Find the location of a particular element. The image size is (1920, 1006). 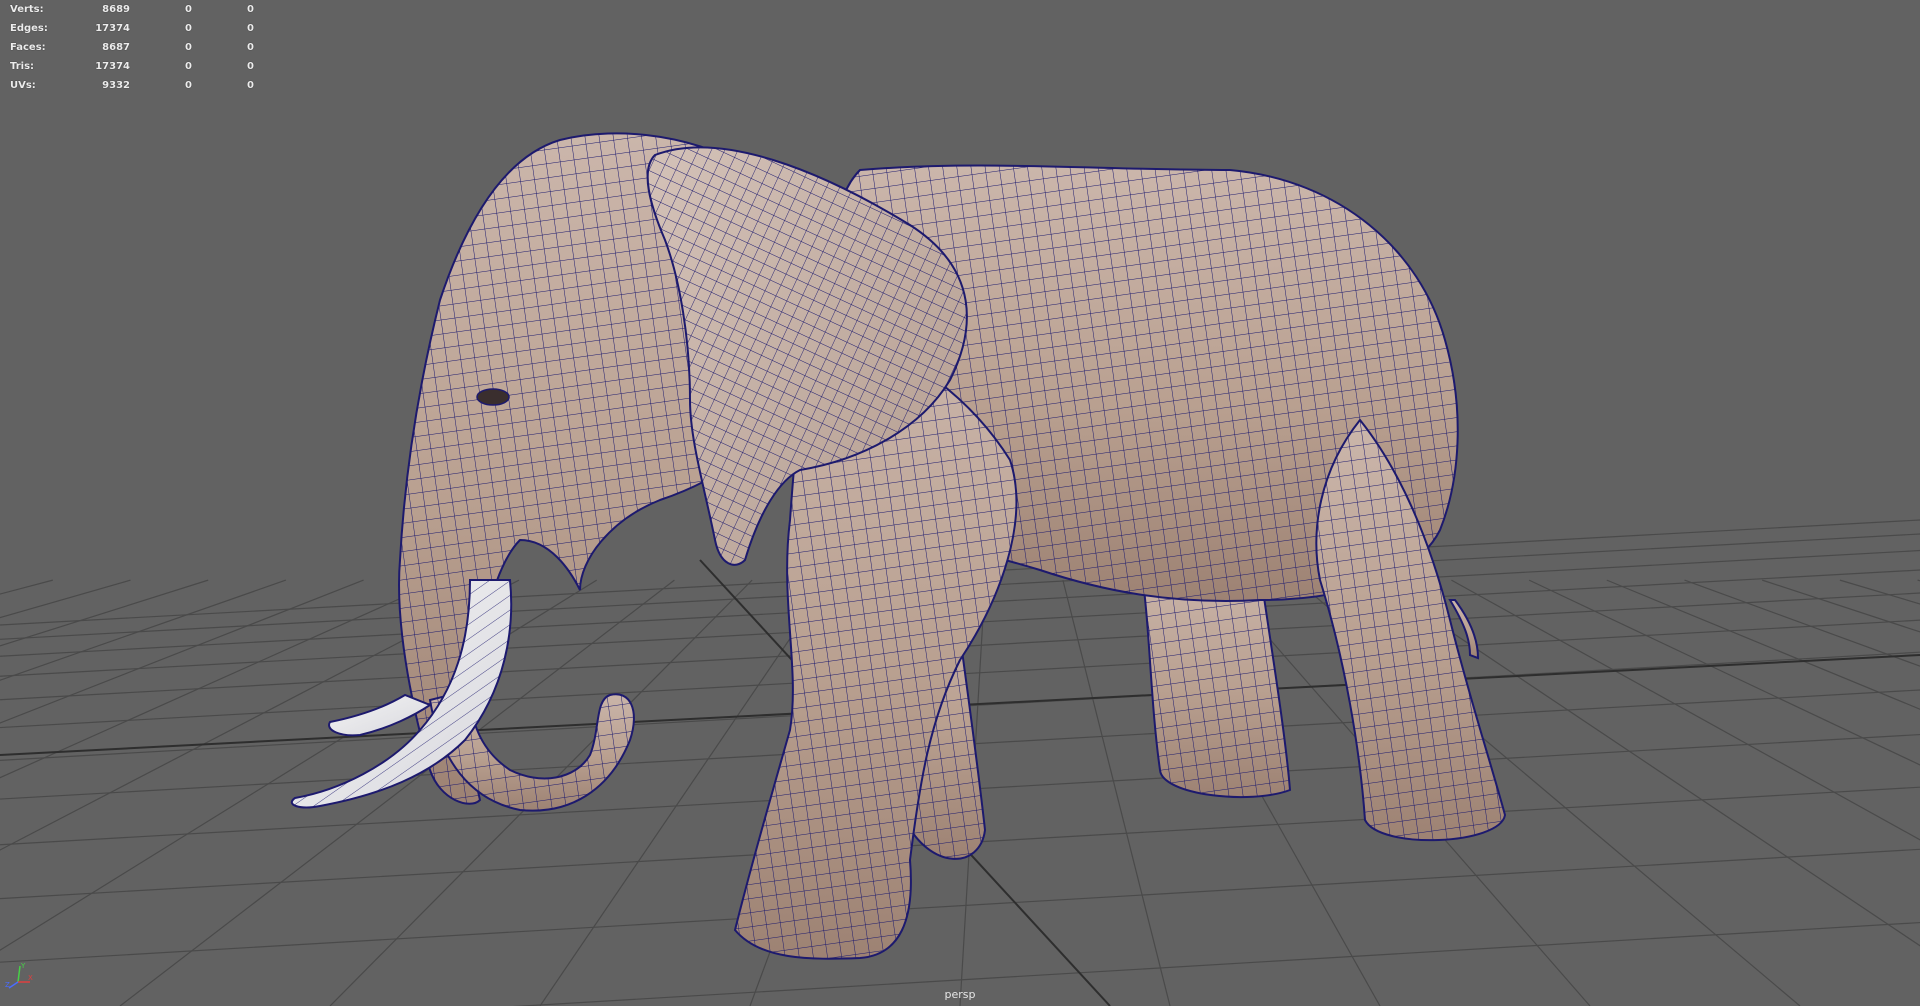

hud-row-faces: Faces: 8687 0 0 is located at coordinates (132, 47).